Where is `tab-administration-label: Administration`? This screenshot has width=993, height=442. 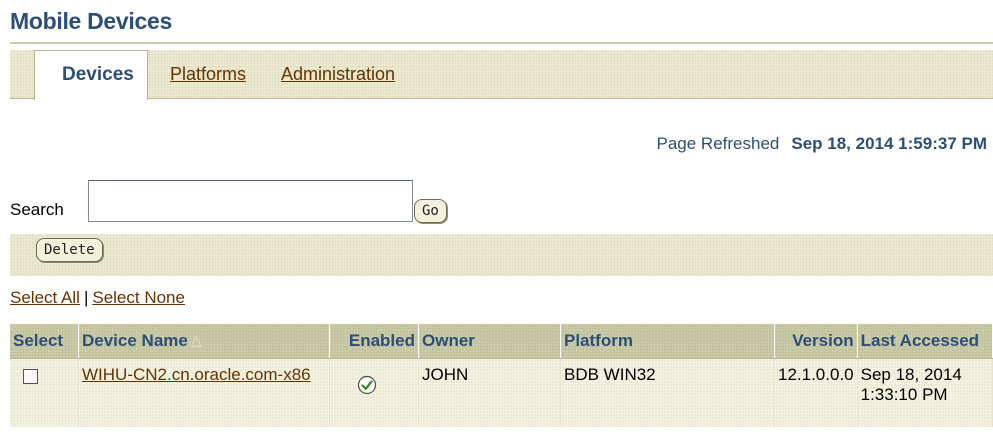
tab-administration-label: Administration is located at coordinates (338, 74).